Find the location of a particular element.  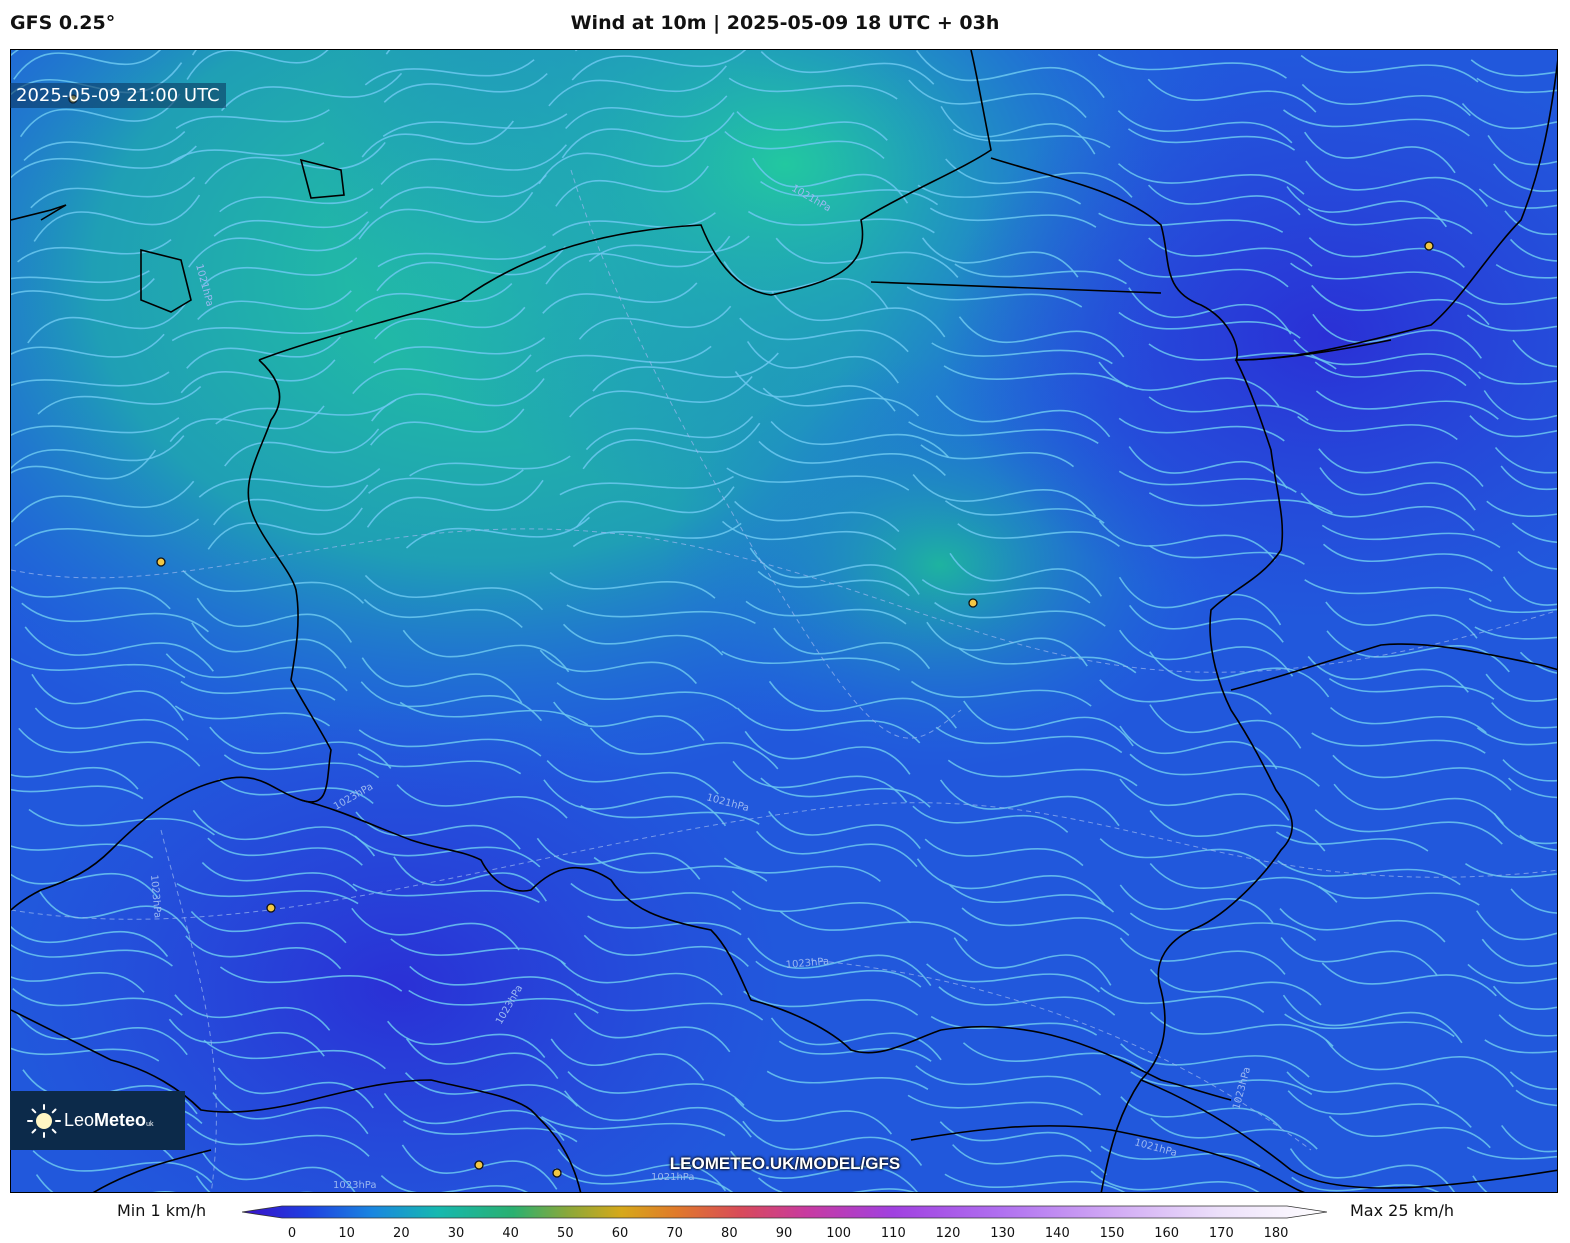

colorbar-min-label: Min 1 km/h is located at coordinates (162, 1210).